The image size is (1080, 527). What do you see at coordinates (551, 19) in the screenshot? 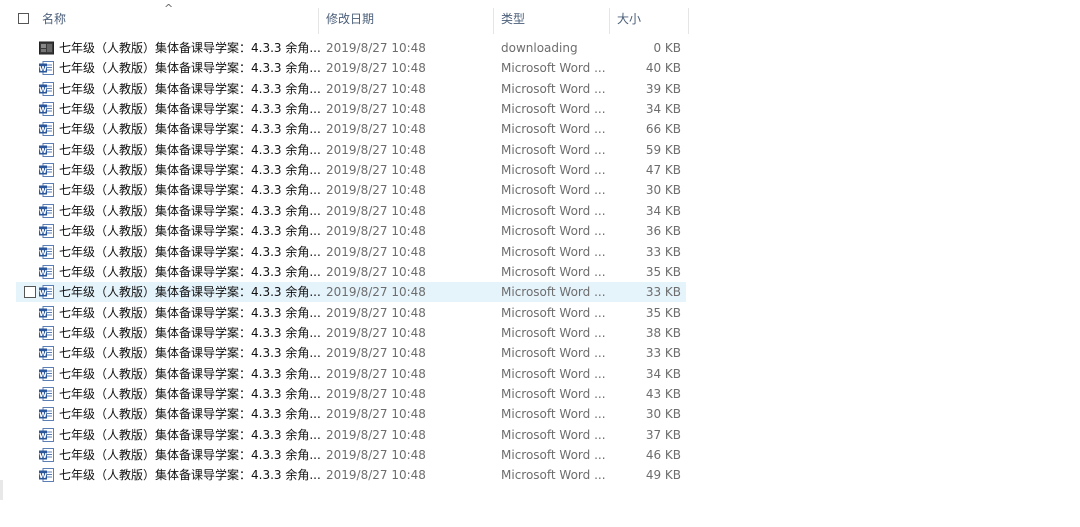
I see `column-header-type: 类型` at bounding box center [551, 19].